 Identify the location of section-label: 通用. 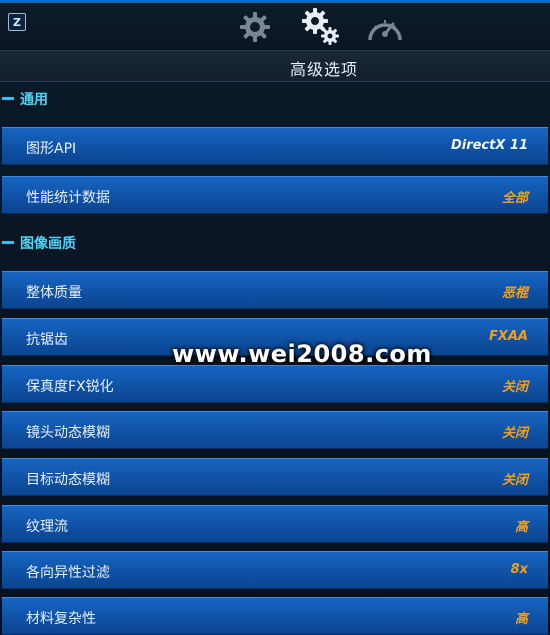
(34, 100).